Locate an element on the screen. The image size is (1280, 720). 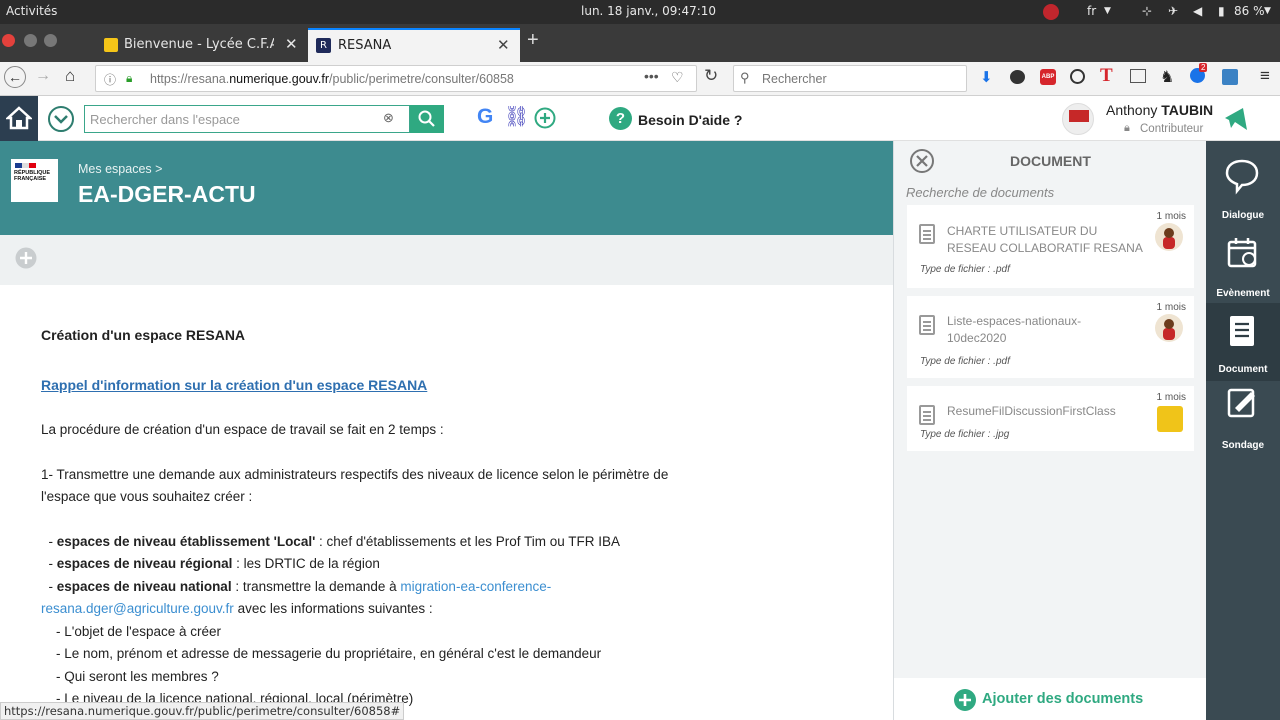
search-button is located at coordinates (427, 119).